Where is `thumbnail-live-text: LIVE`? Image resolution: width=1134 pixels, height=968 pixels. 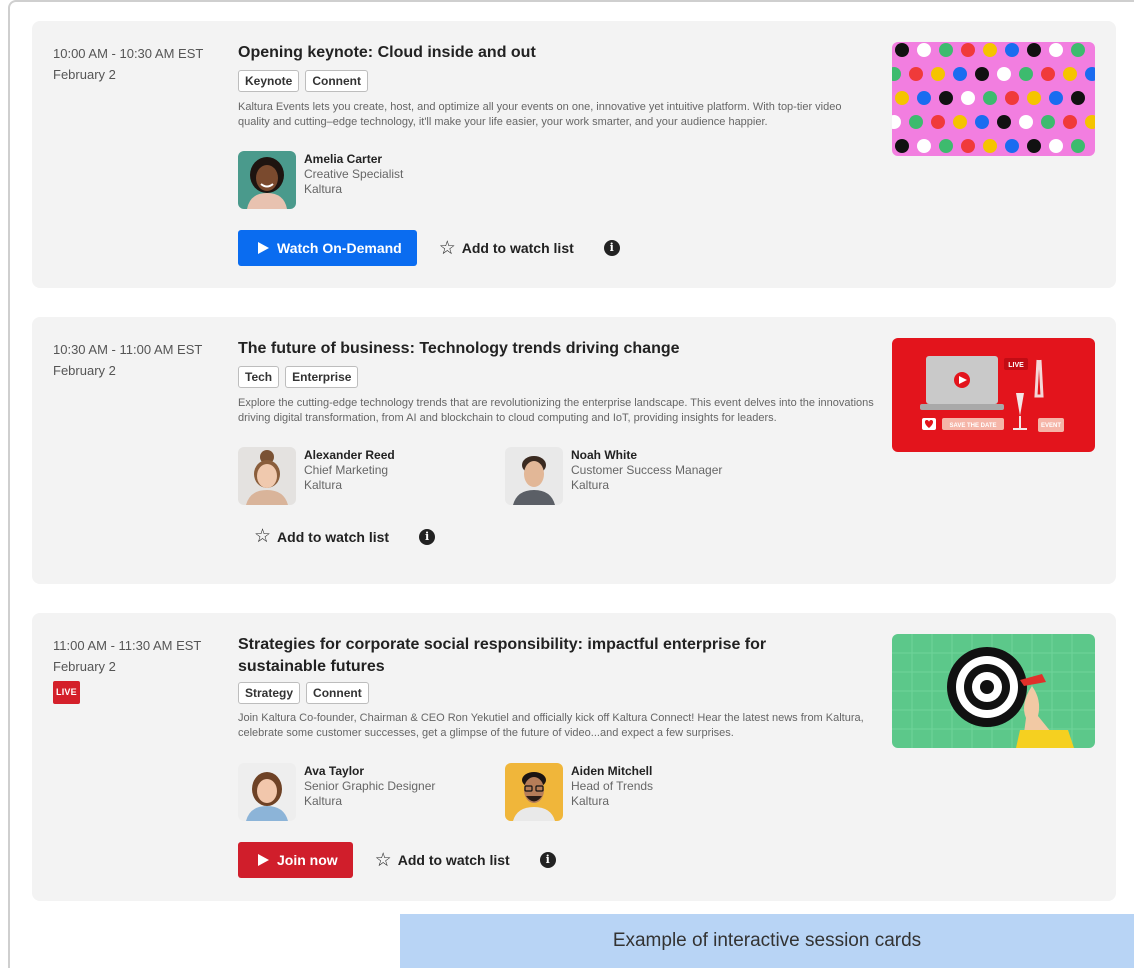
thumbnail-live-text: LIVE is located at coordinates (1016, 365).